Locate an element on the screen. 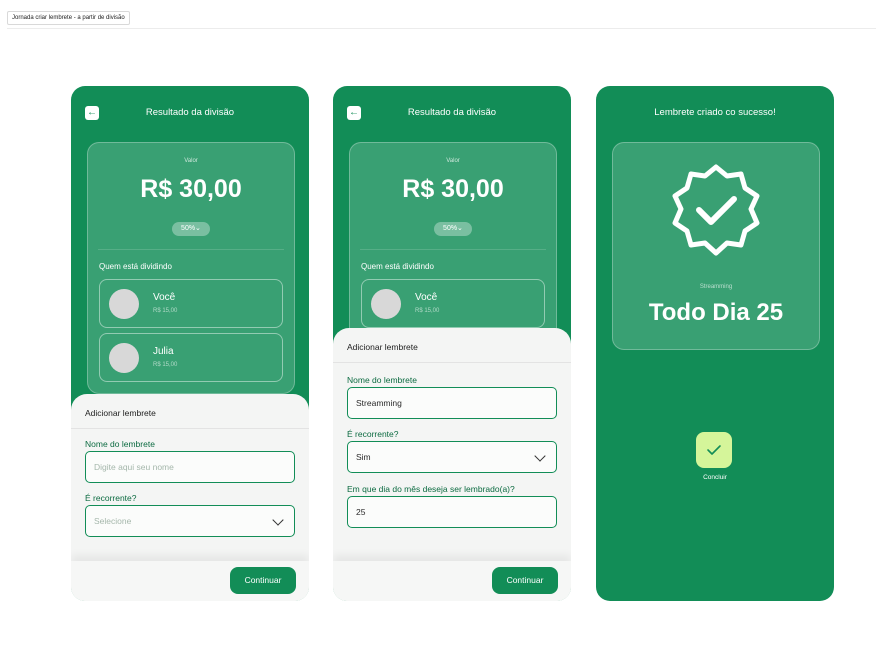  recurring-select: Selecione is located at coordinates (190, 521).